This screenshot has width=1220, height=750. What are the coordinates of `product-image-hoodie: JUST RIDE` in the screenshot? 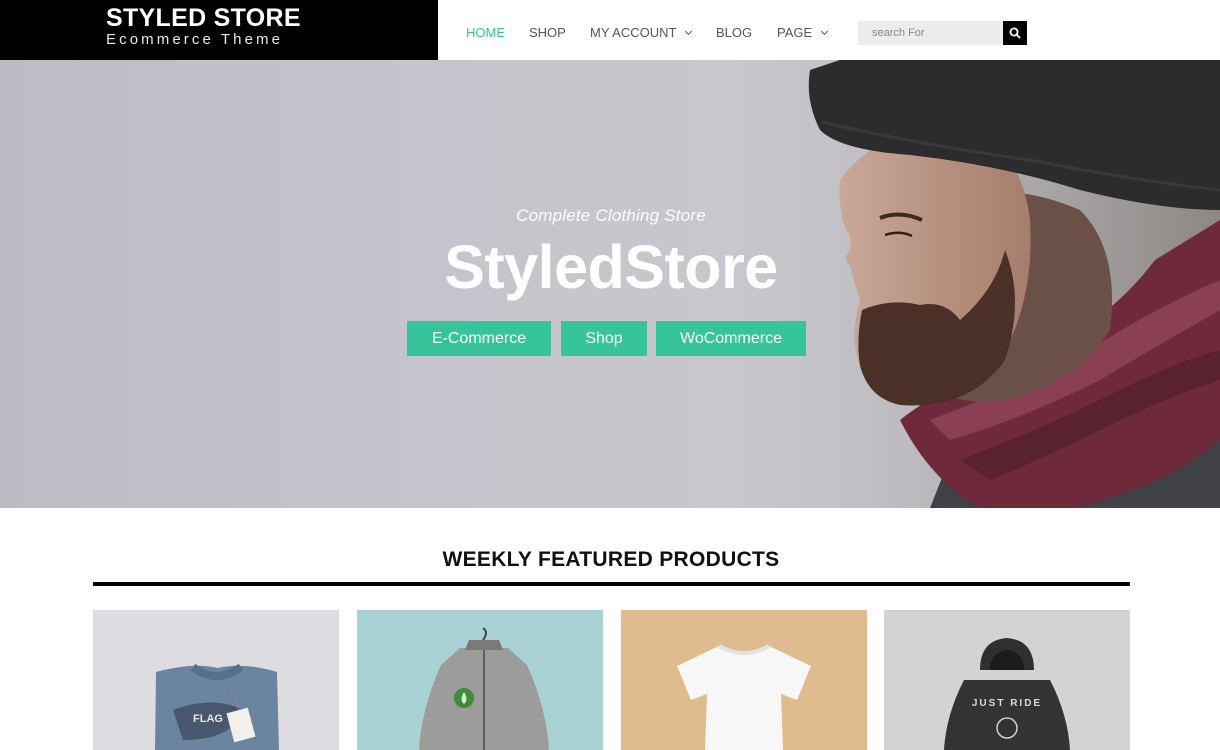 It's located at (1007, 680).